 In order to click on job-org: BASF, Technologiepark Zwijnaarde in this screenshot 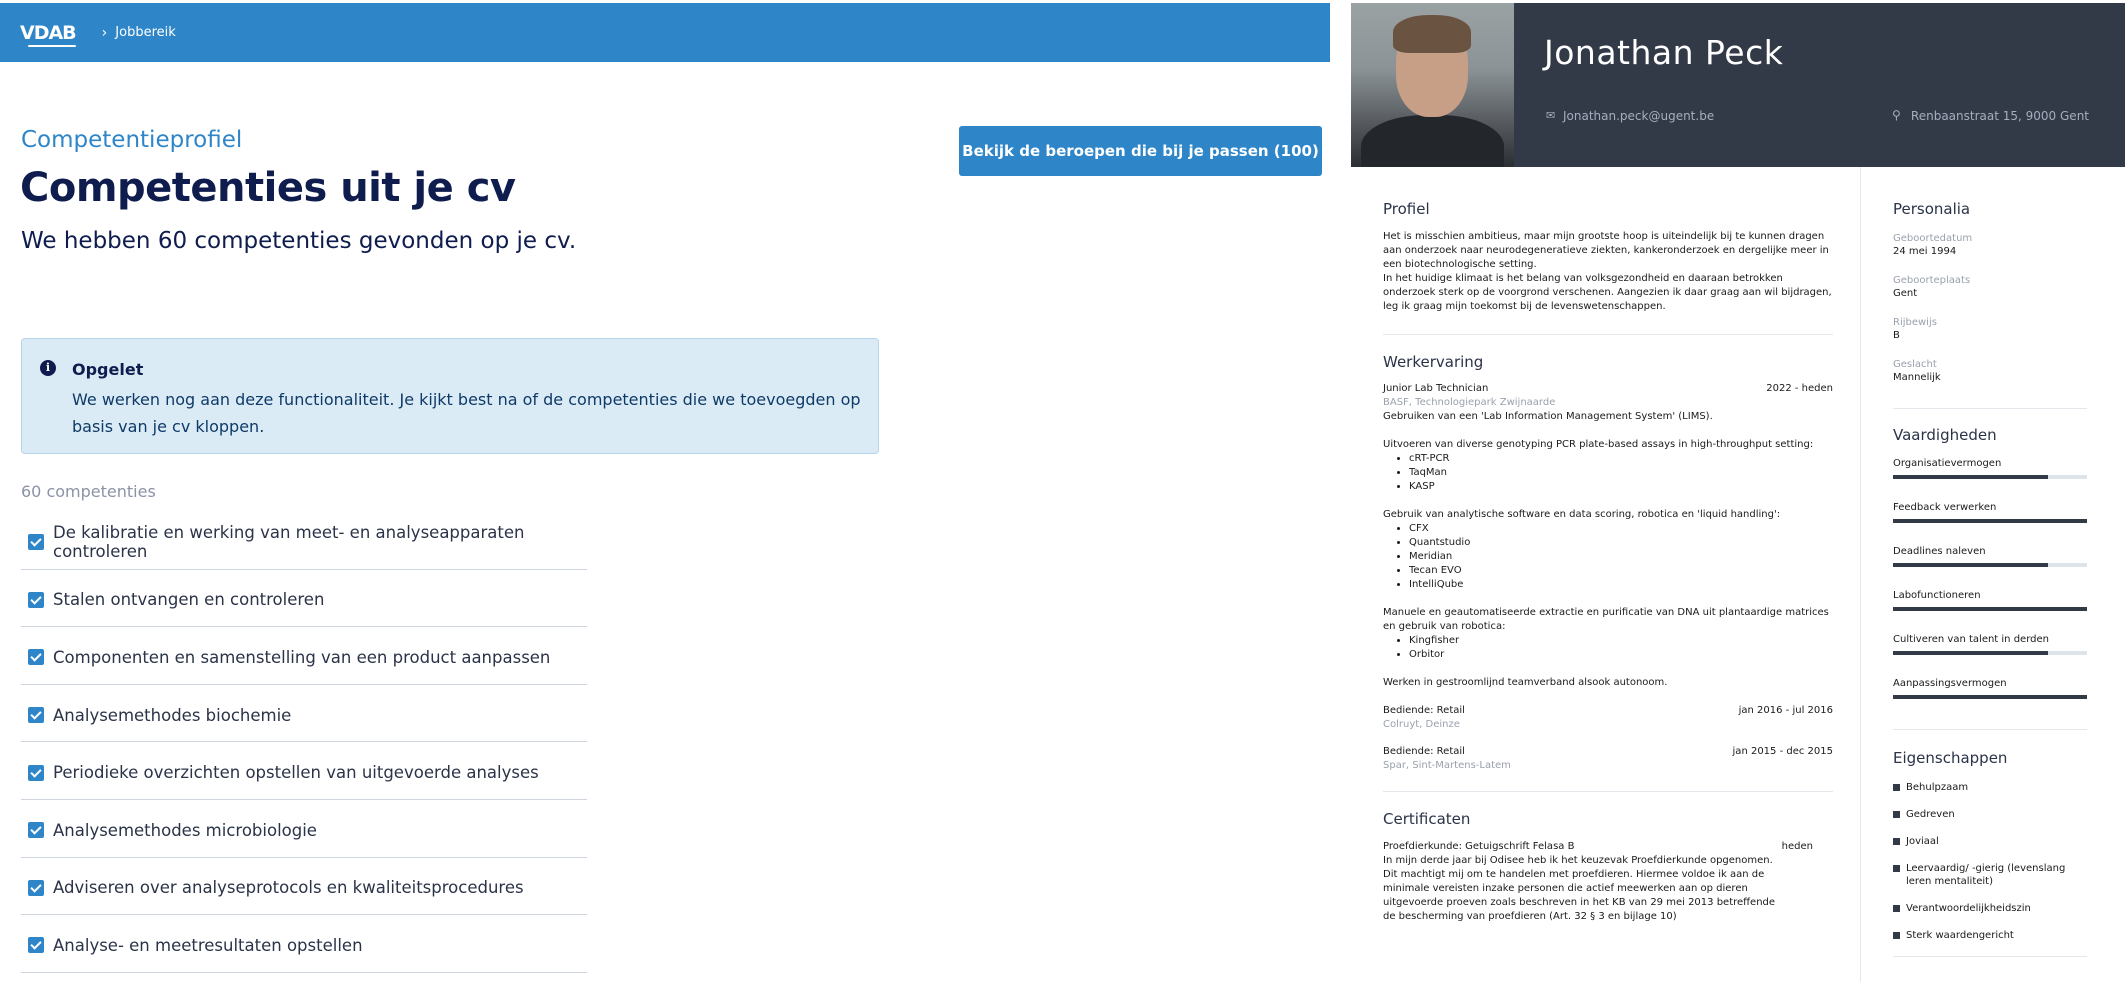, I will do `click(1469, 402)`.